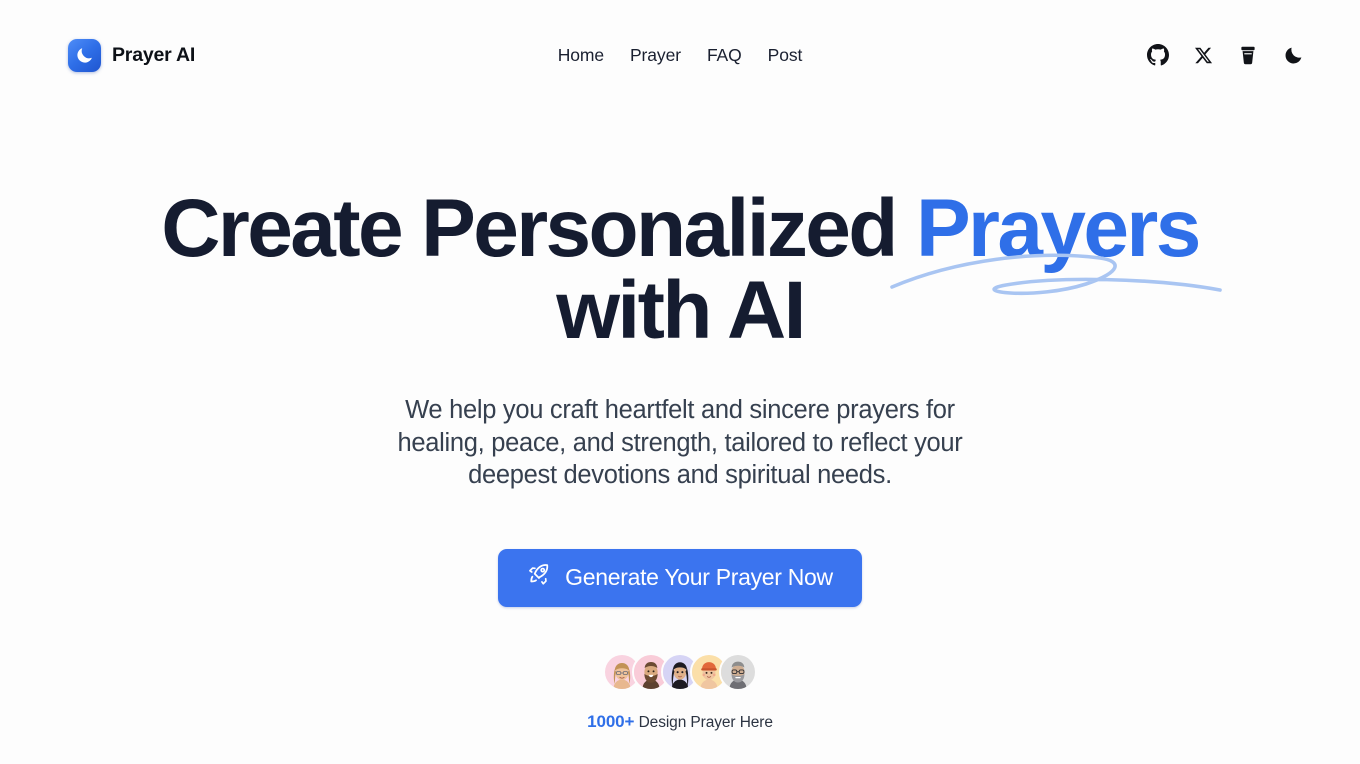 Image resolution: width=1360 pixels, height=764 pixels. I want to click on dark-mode-toggle, so click(1293, 55).